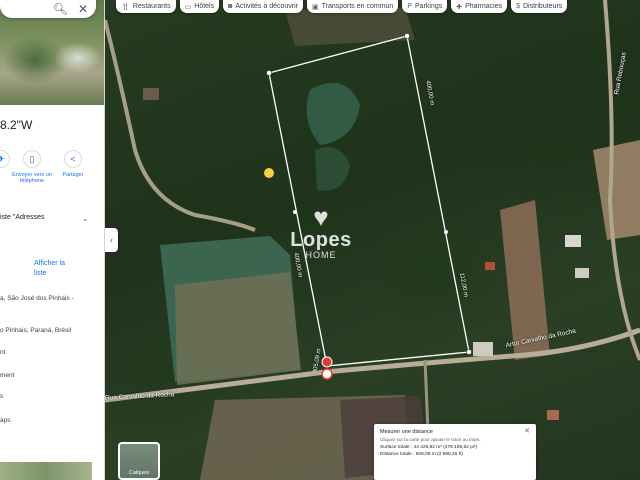 The height and width of the screenshot is (480, 640). I want to click on action-label: Partager, so click(73, 175).